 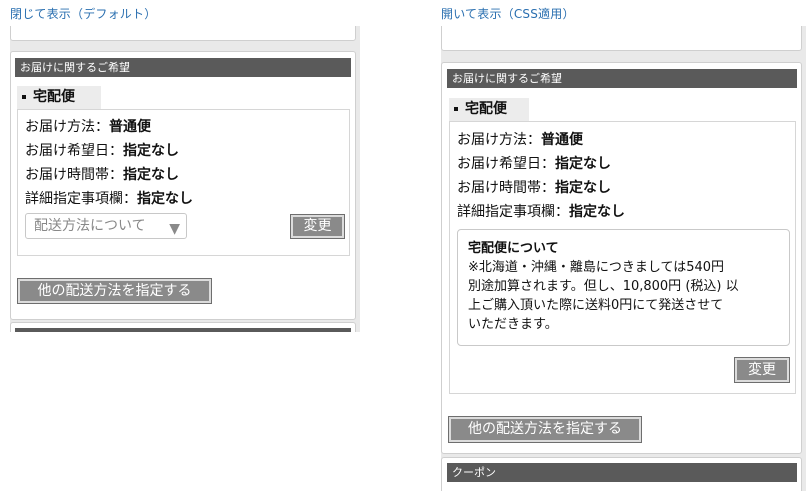 What do you see at coordinates (90, 226) in the screenshot?
I see `toggle-label: 配送方法について` at bounding box center [90, 226].